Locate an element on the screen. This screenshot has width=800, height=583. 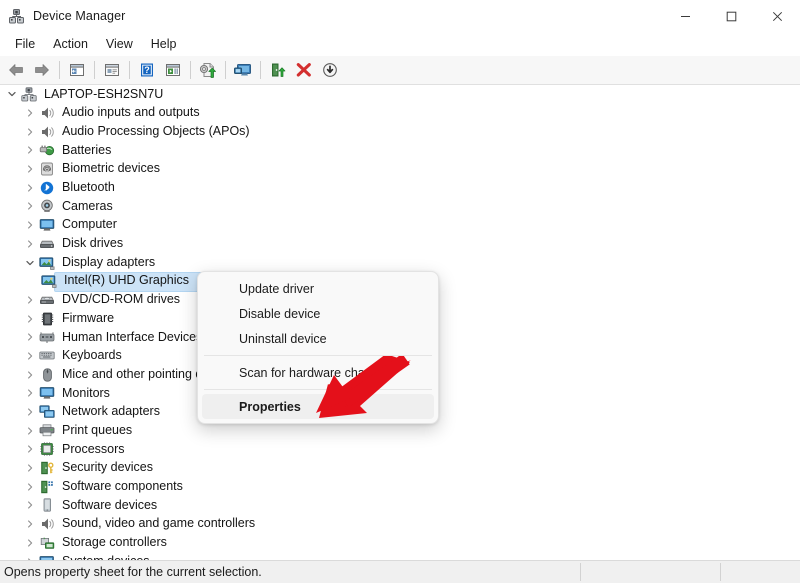
tree-item-computer: Computer is located at coordinates (400, 225).